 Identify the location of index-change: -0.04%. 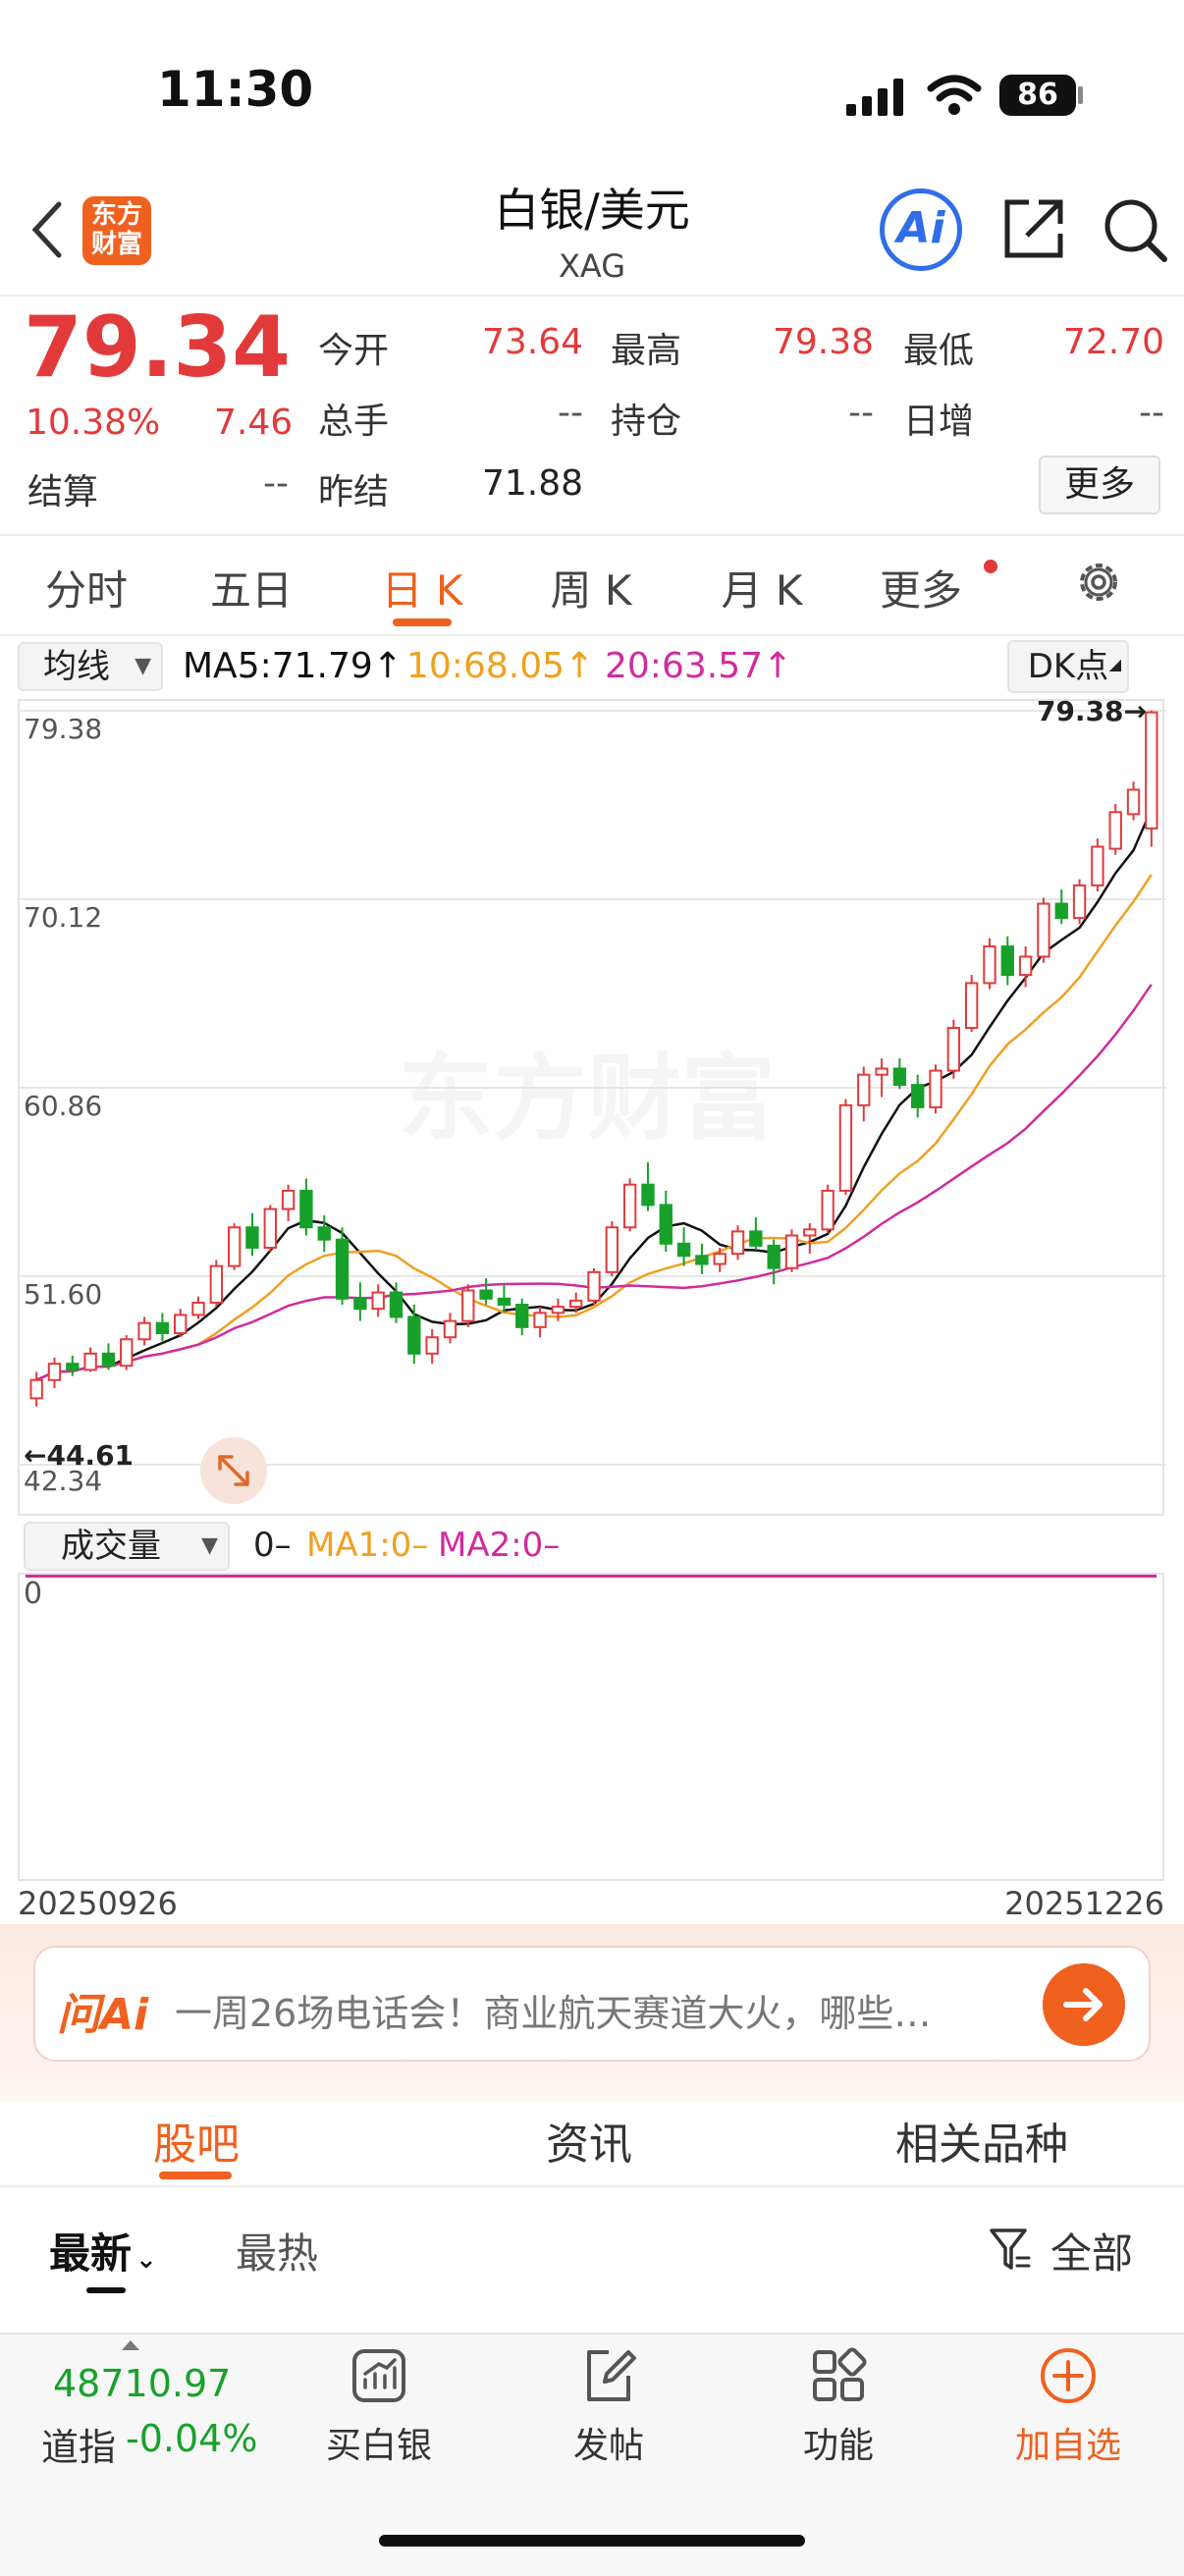
(191, 2438).